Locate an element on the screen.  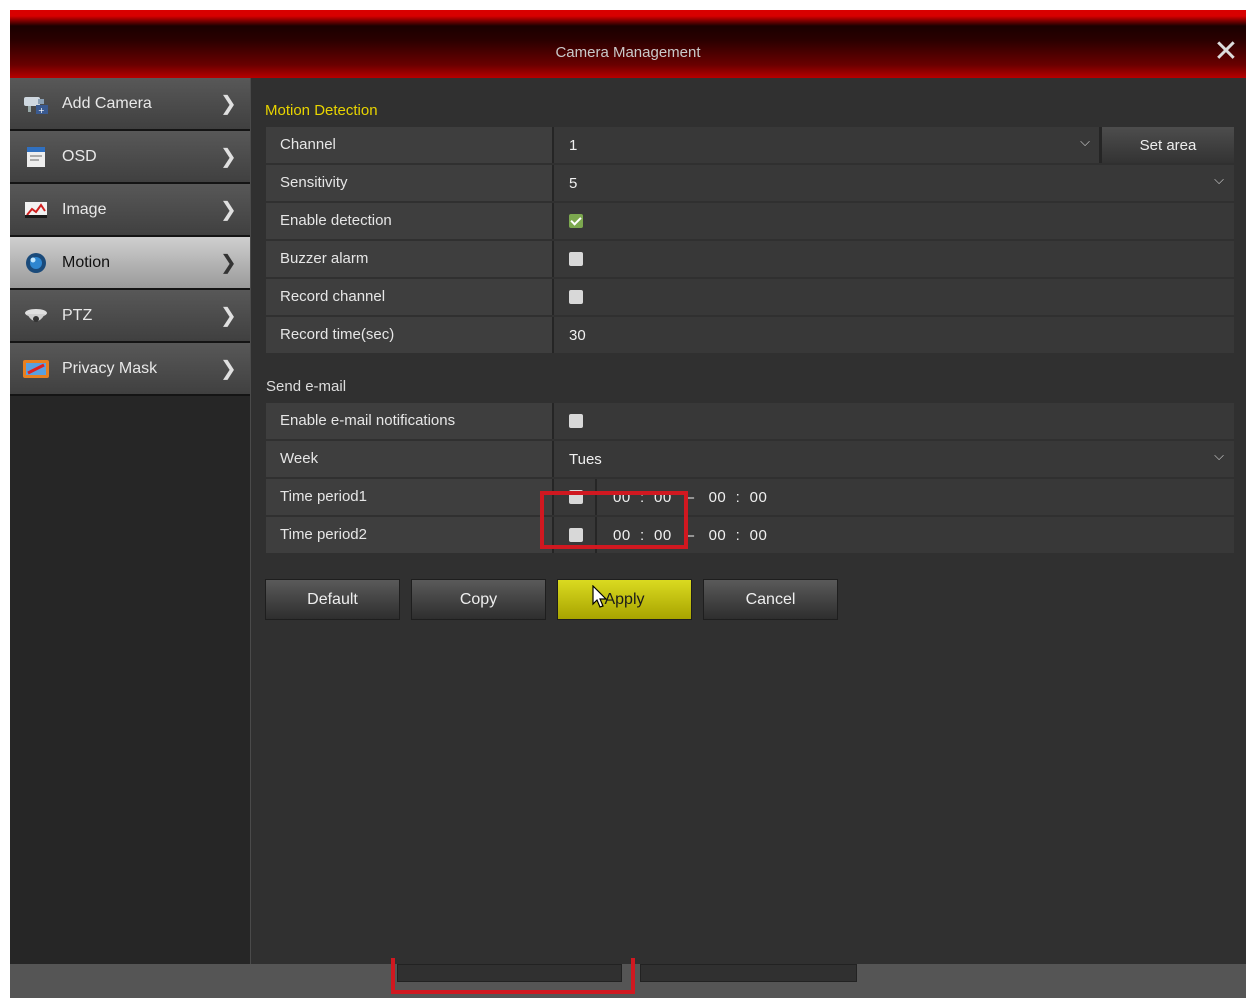
enable-email-label: Enable e-mail notifications is located at coordinates (410, 421).